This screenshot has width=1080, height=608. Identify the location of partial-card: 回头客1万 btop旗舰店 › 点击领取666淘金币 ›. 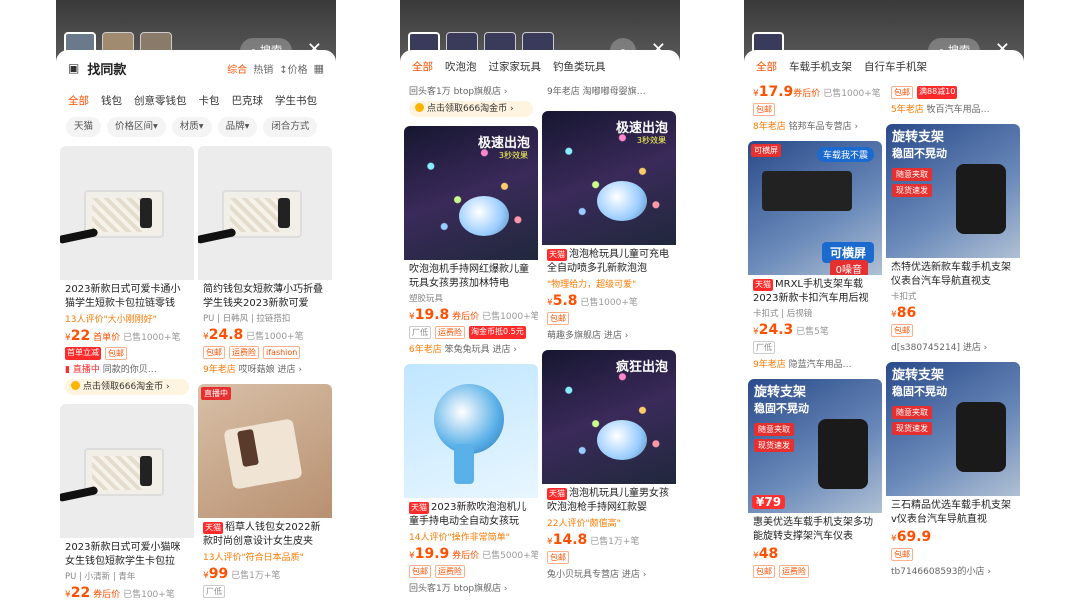
(471, 102).